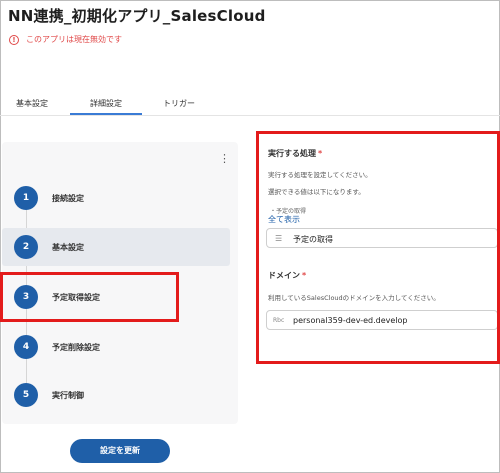 The width and height of the screenshot is (500, 473). I want to click on disabled-warning: ! このアプリは現在無効です, so click(65, 39).